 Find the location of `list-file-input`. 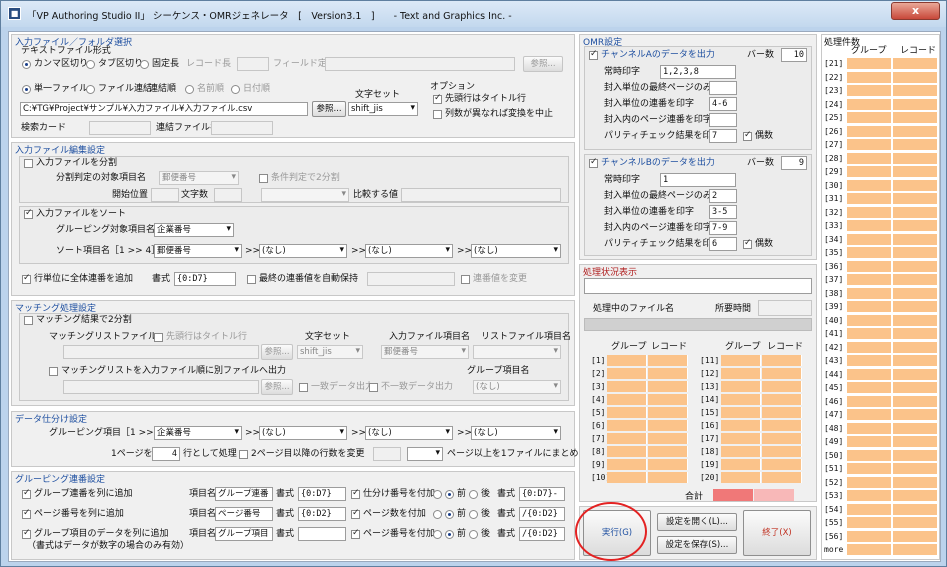

list-file-input is located at coordinates (161, 352).